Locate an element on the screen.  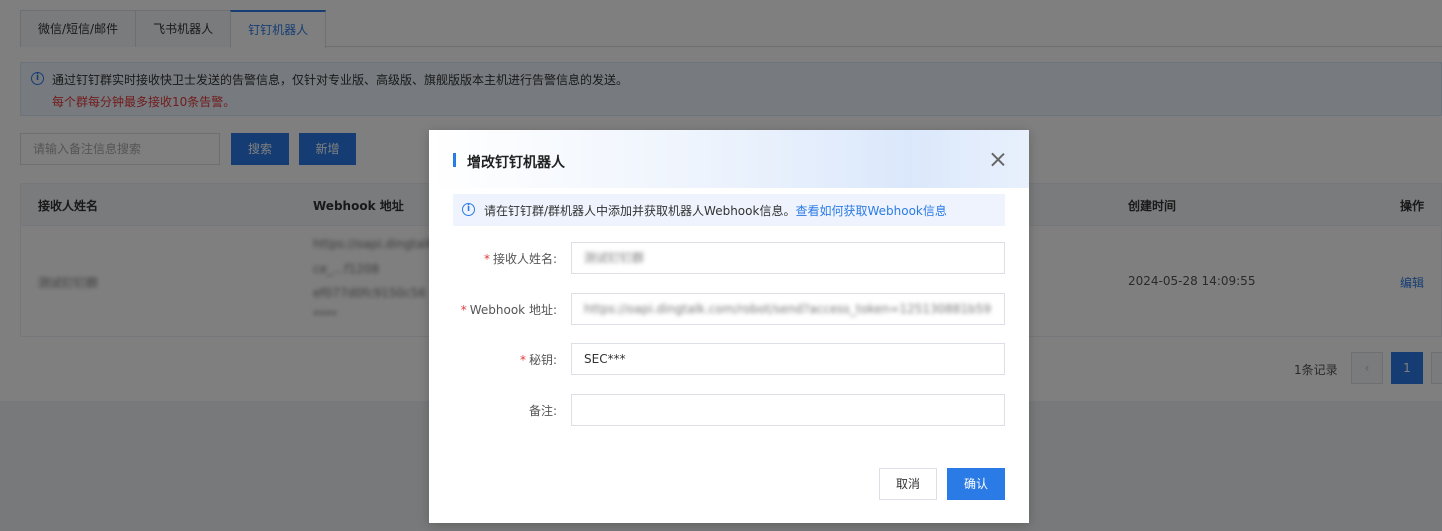
note-input is located at coordinates (788, 410).